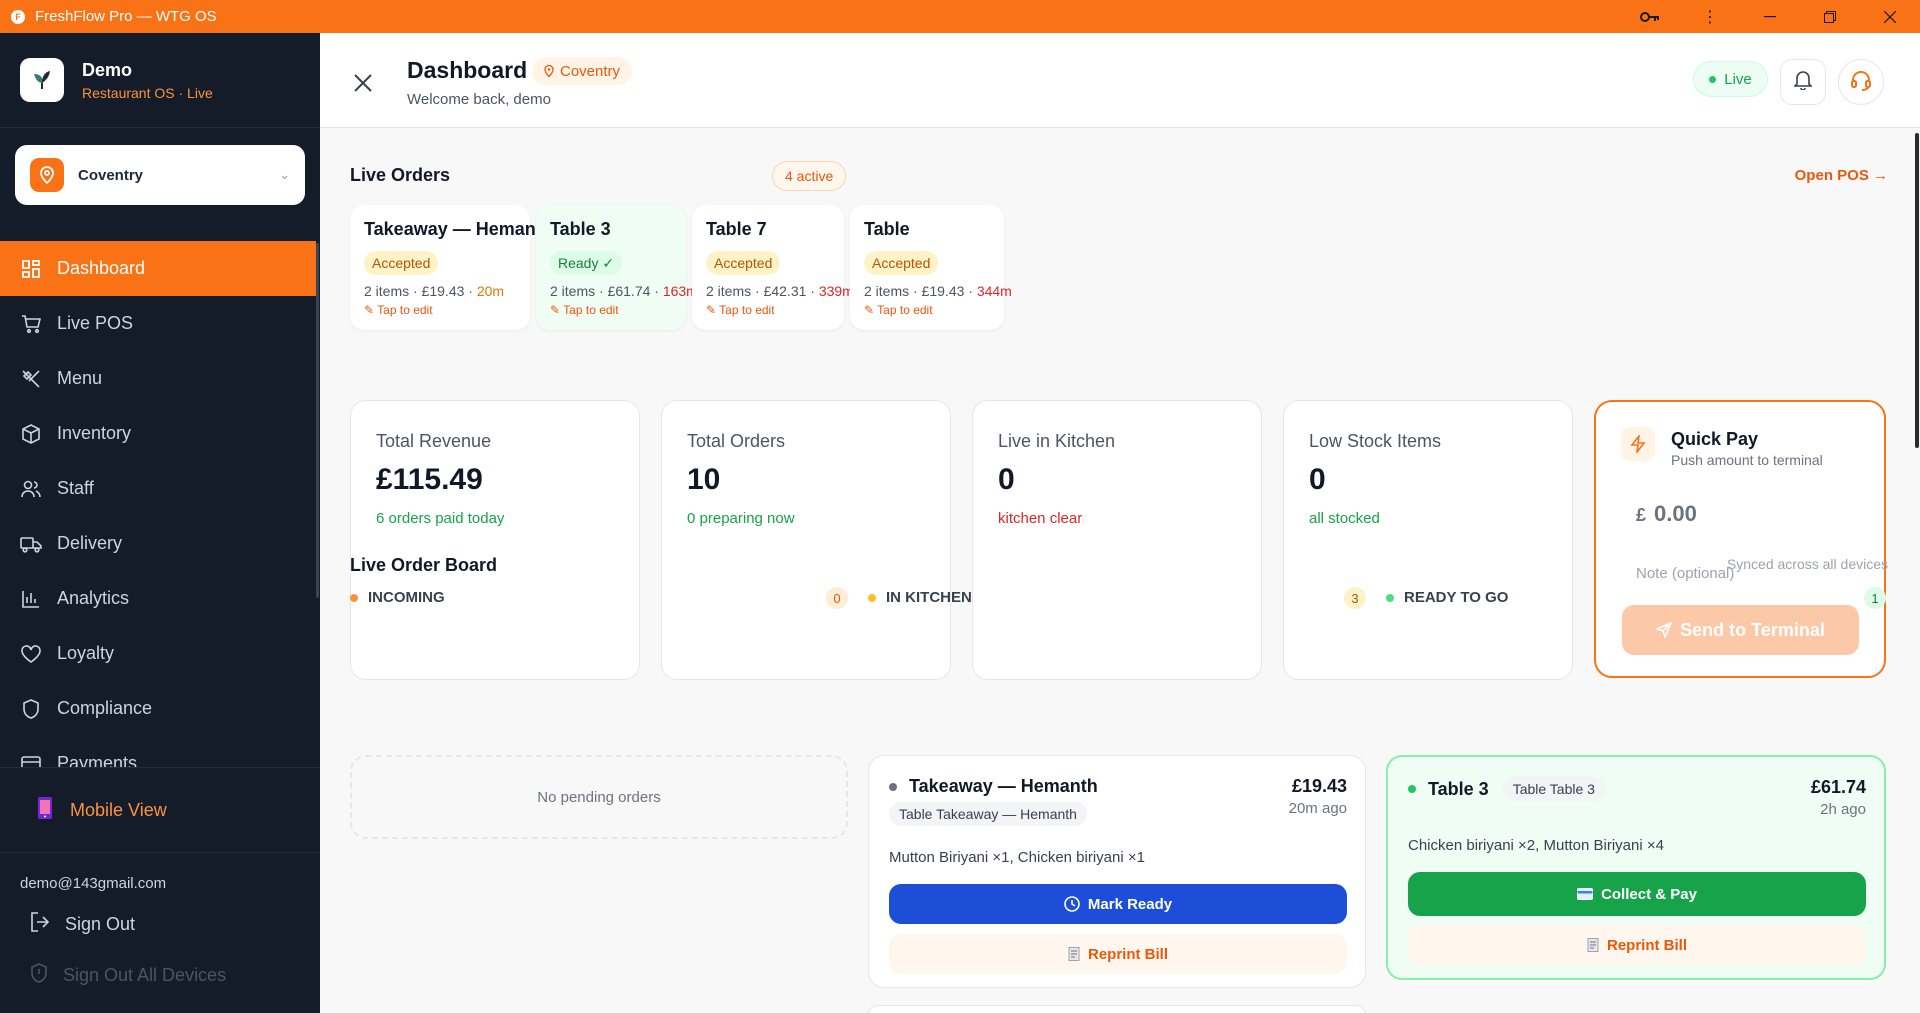 The height and width of the screenshot is (1013, 1920). What do you see at coordinates (1841, 175) in the screenshot?
I see `open-pos-link: Open POS →` at bounding box center [1841, 175].